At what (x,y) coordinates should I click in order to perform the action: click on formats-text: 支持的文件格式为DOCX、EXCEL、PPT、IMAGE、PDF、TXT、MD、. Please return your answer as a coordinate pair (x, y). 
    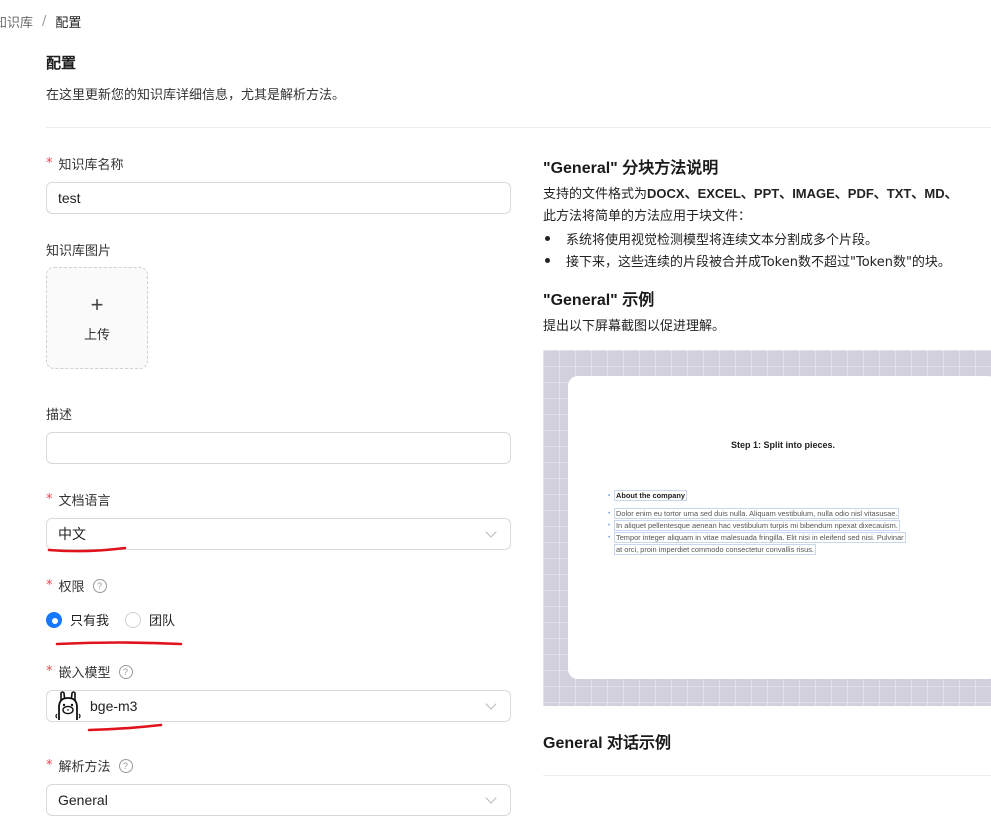
    Looking at the image, I should click on (750, 192).